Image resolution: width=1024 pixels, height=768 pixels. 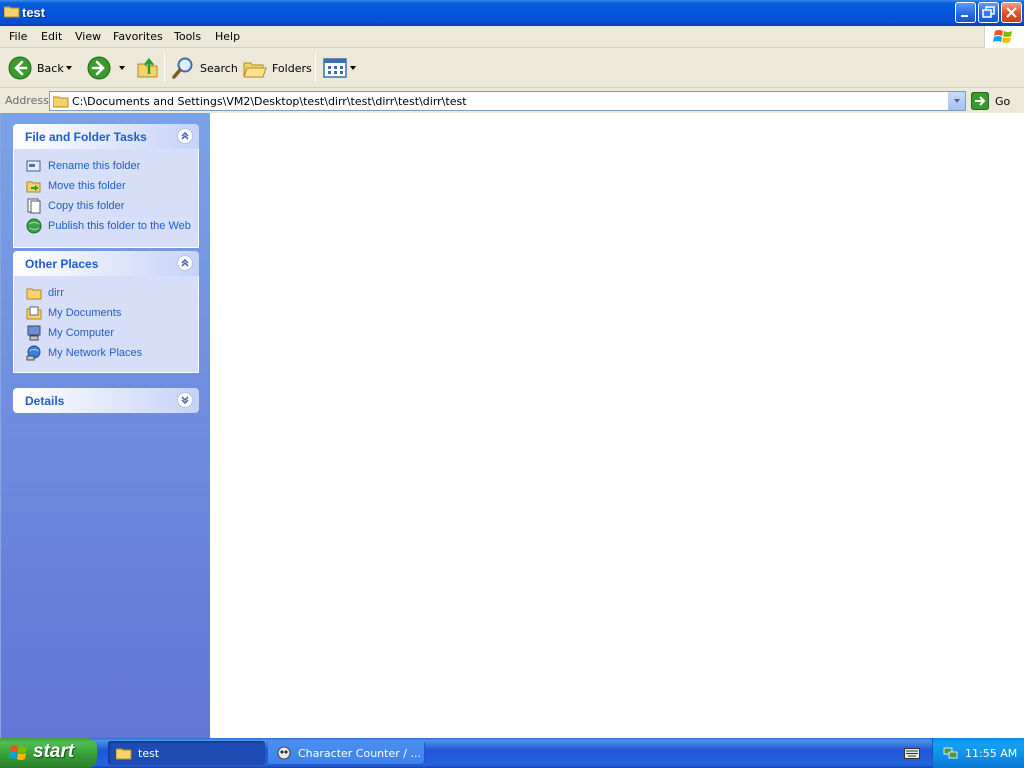 I want to click on move-icon, so click(x=33, y=187).